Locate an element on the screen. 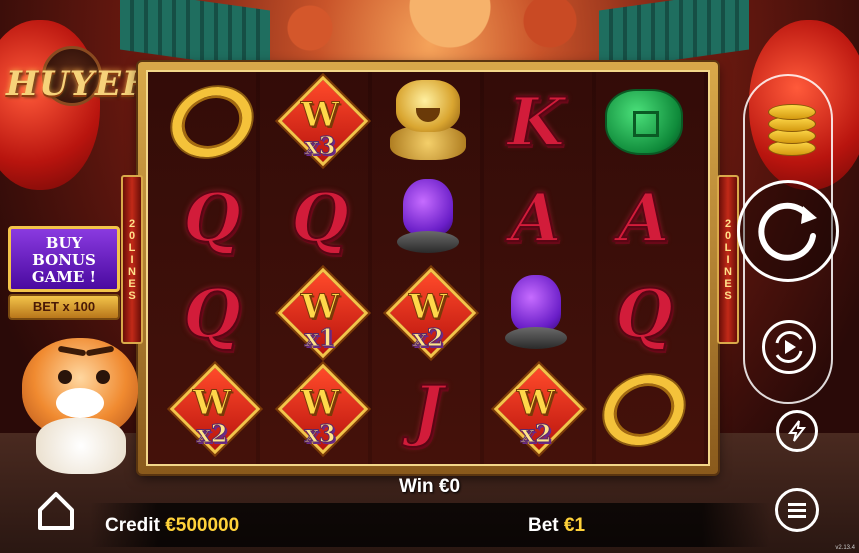  menu-button is located at coordinates (797, 510).